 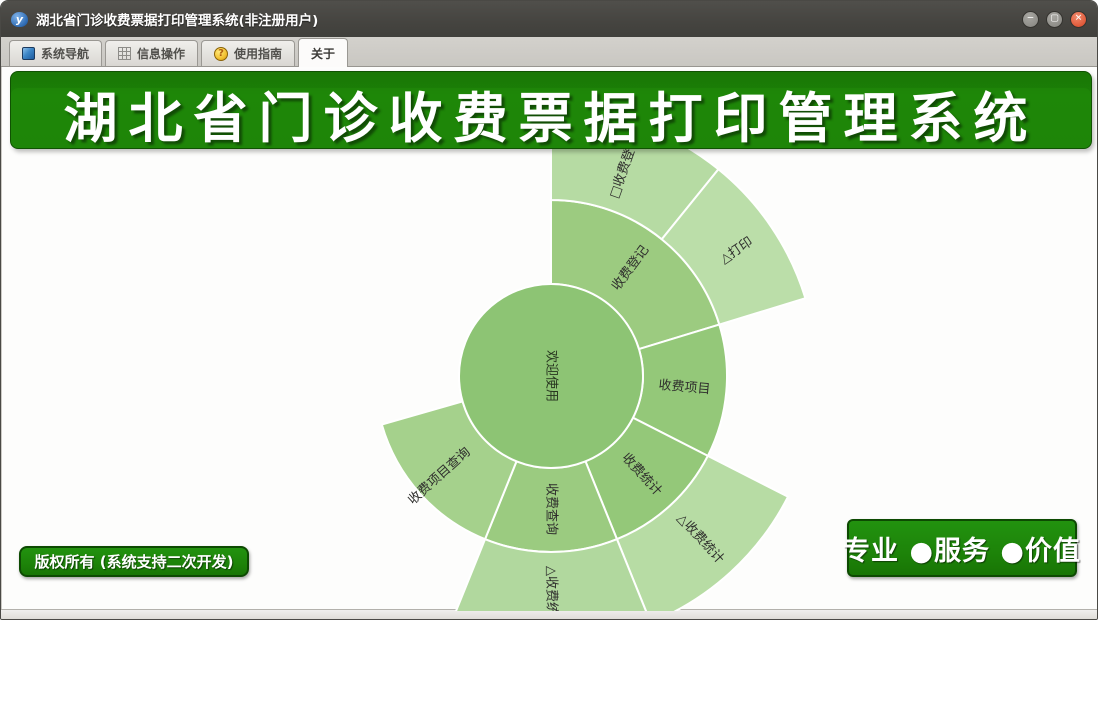 I want to click on tab-label: 信息操作, so click(x=161, y=54).